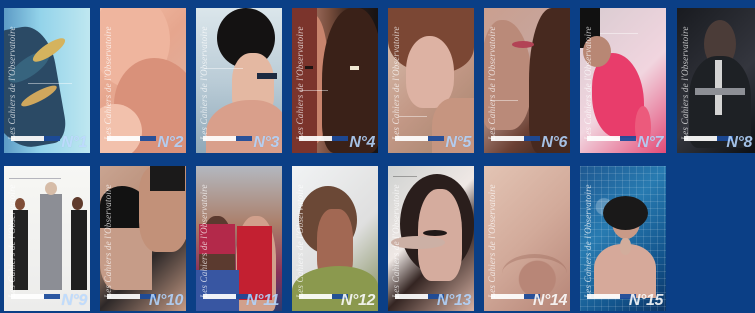 This screenshot has height=313, width=755. Describe the element at coordinates (358, 300) in the screenshot. I see `issue-number: N°12` at that location.